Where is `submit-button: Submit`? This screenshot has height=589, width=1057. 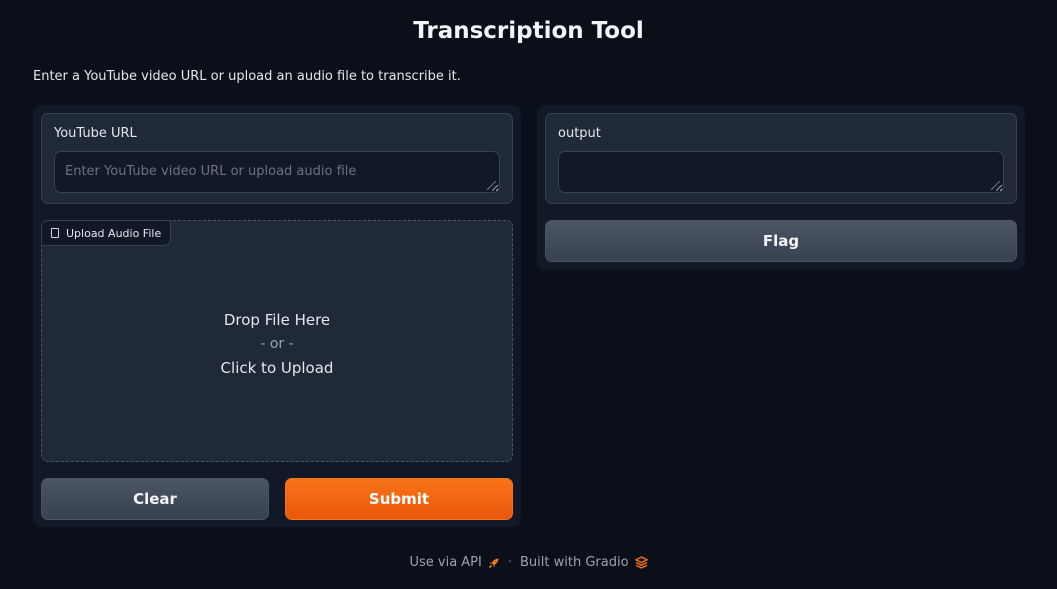
submit-button: Submit is located at coordinates (399, 499).